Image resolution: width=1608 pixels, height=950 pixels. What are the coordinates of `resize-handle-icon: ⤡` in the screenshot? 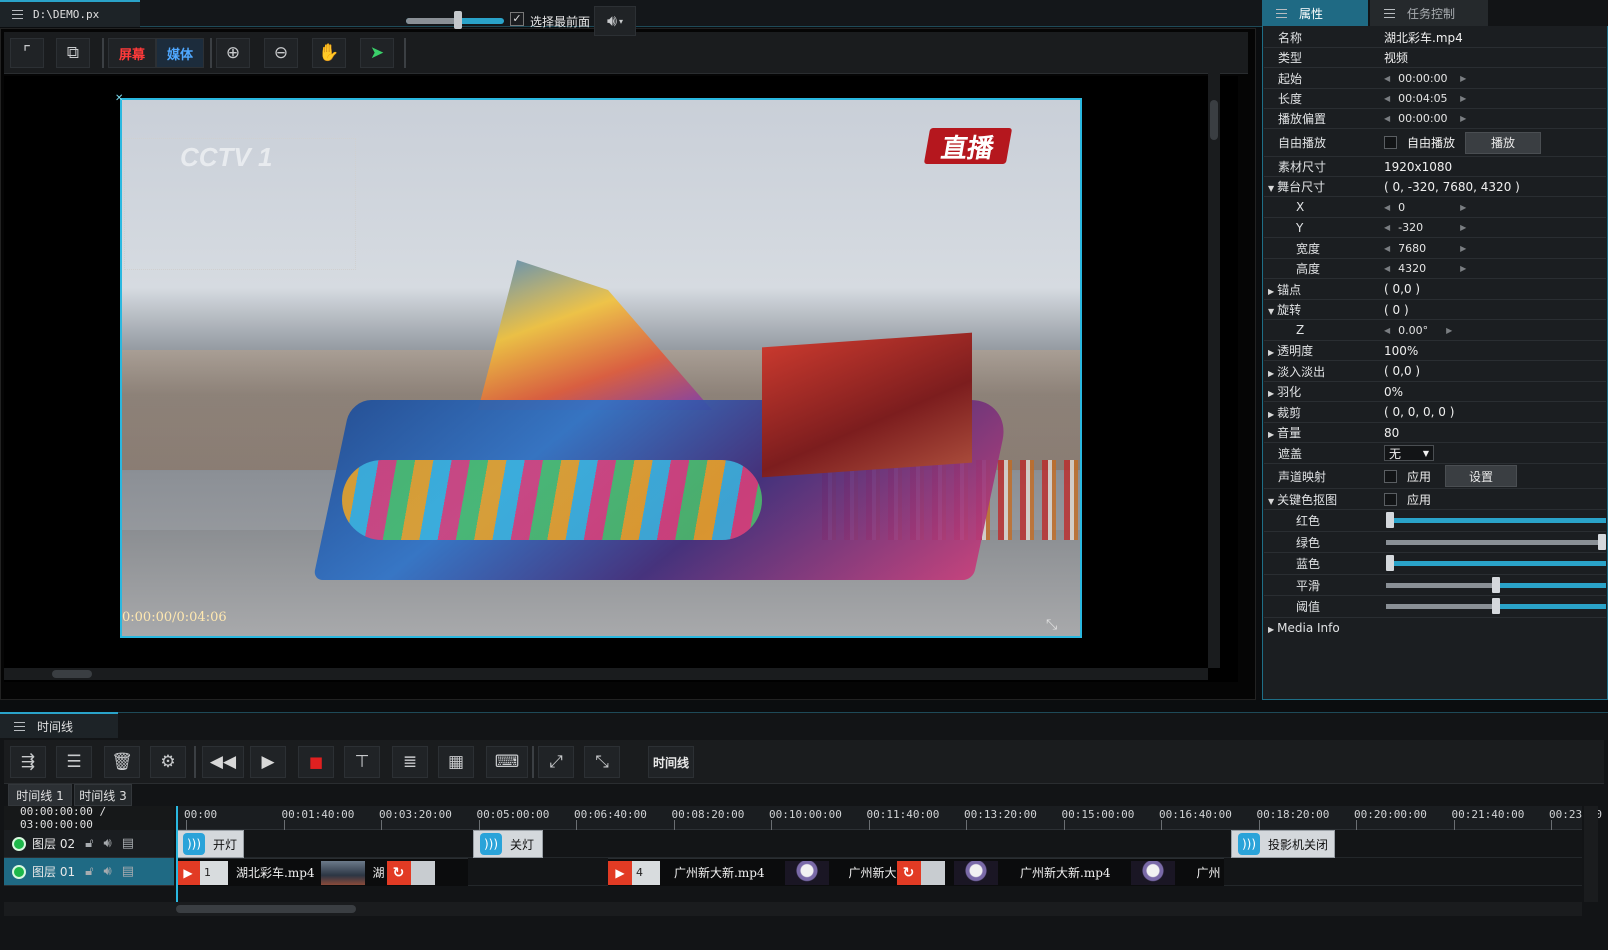 It's located at (1051, 625).